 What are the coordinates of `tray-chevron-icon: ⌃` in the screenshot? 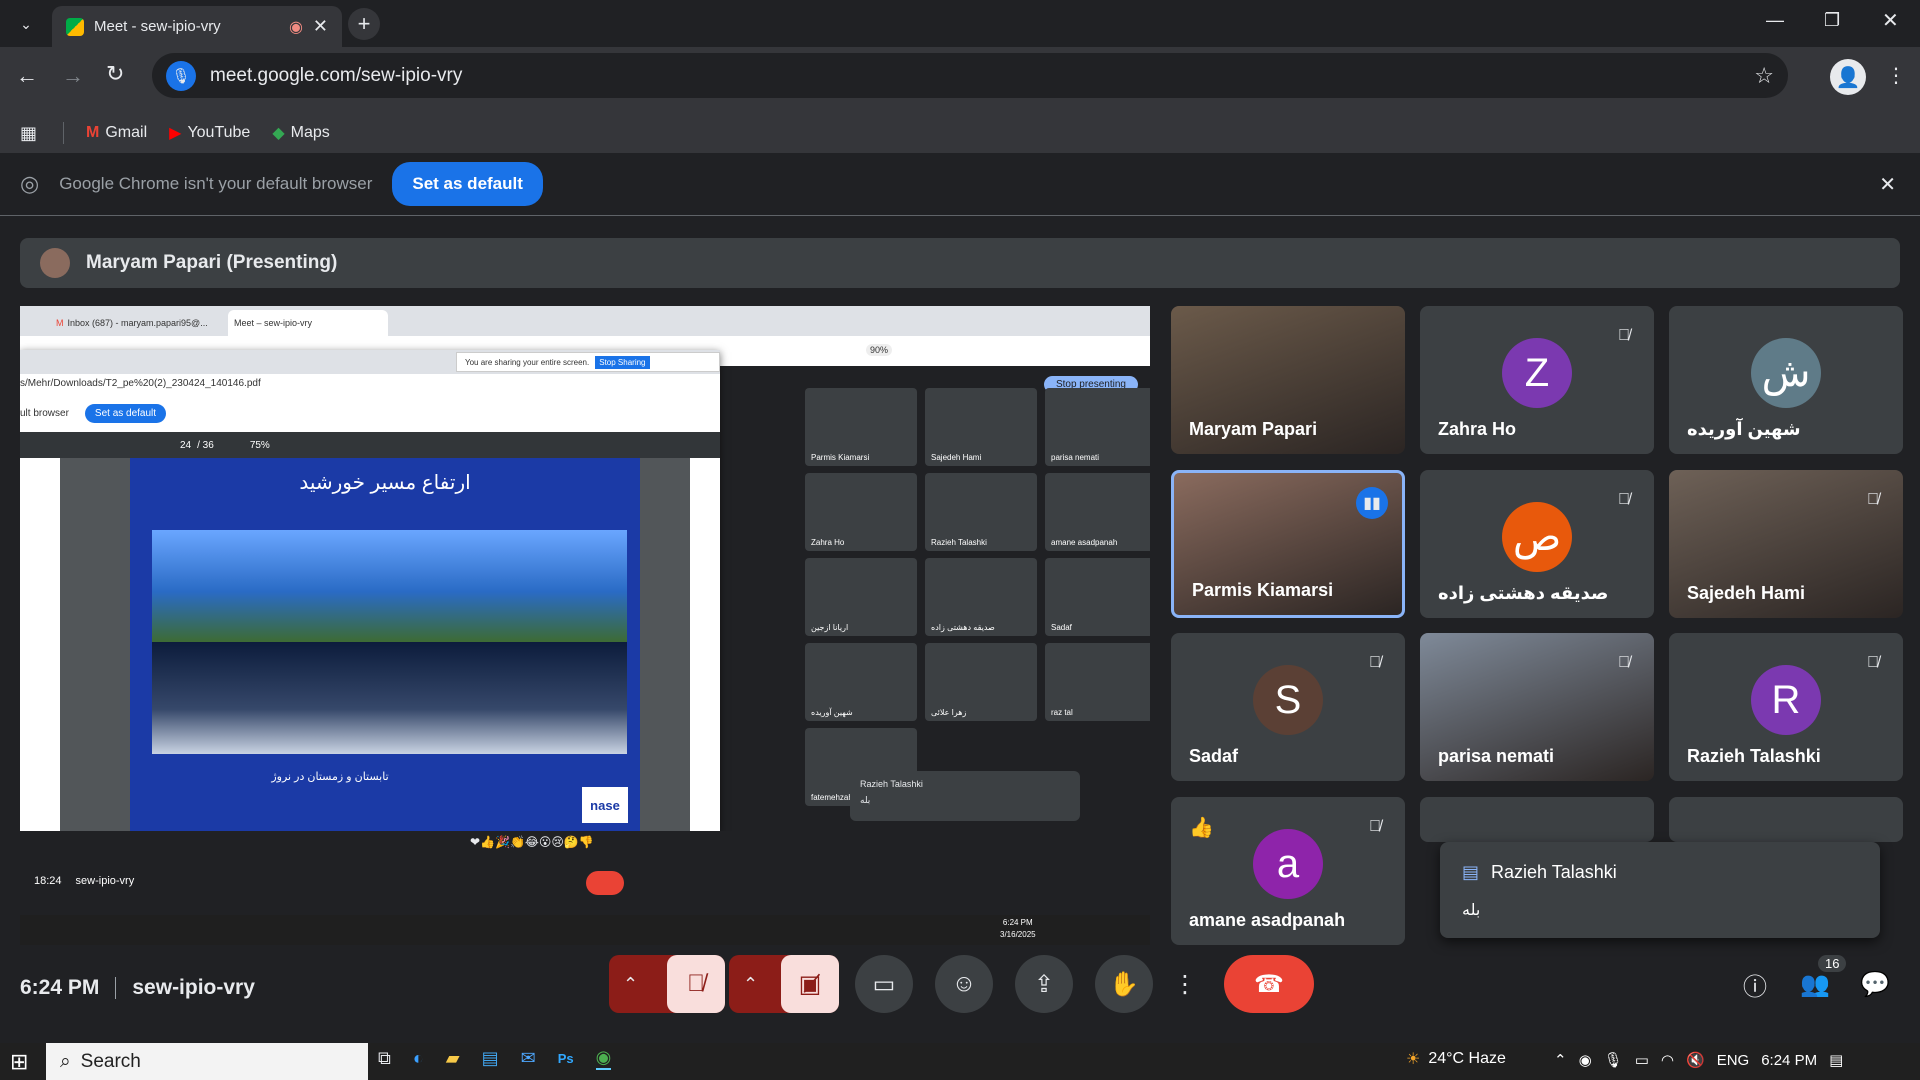 It's located at (1560, 1060).